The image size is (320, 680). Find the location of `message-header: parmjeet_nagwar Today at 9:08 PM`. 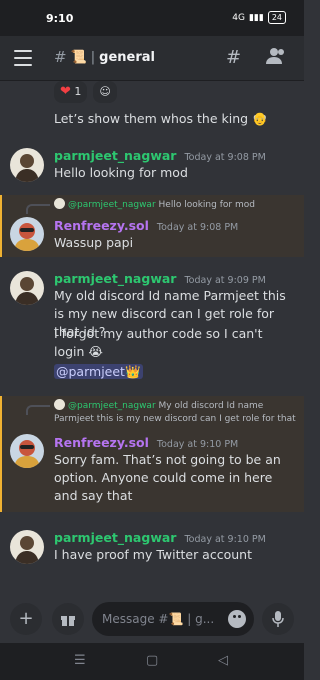

message-header: parmjeet_nagwar Today at 9:08 PM is located at coordinates (160, 155).